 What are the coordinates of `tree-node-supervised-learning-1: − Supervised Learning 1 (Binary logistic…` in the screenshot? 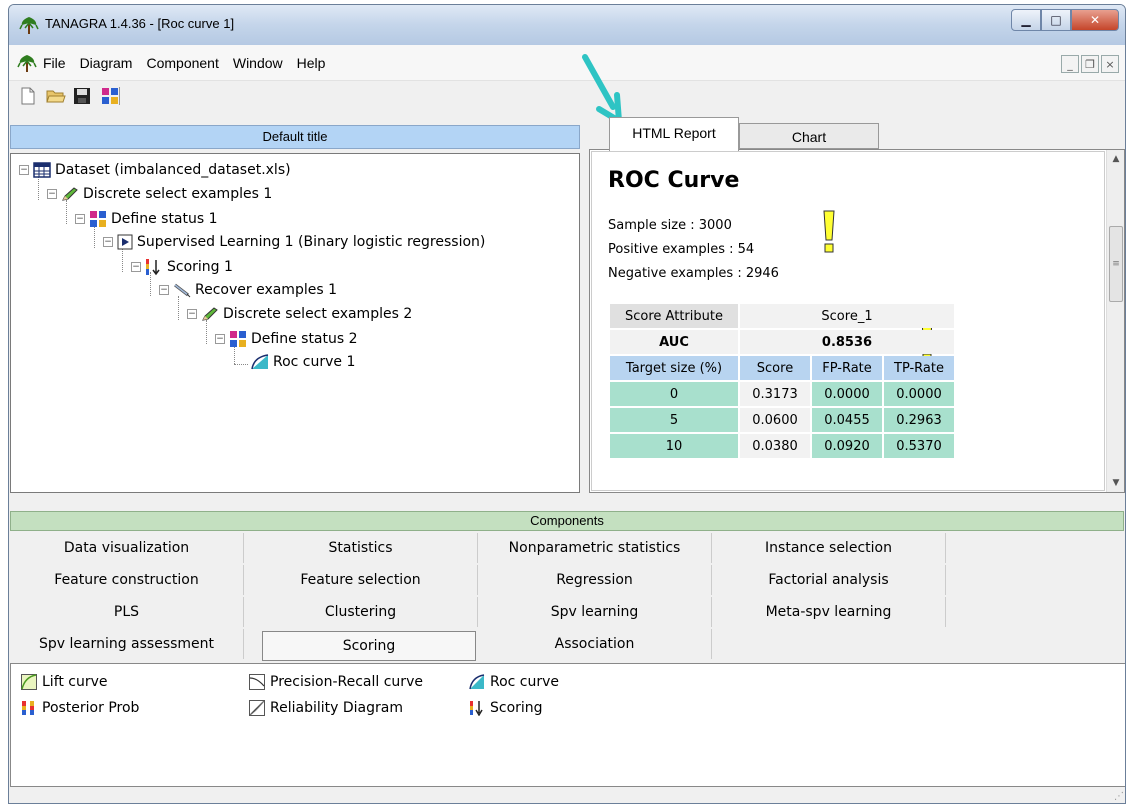 It's located at (294, 242).